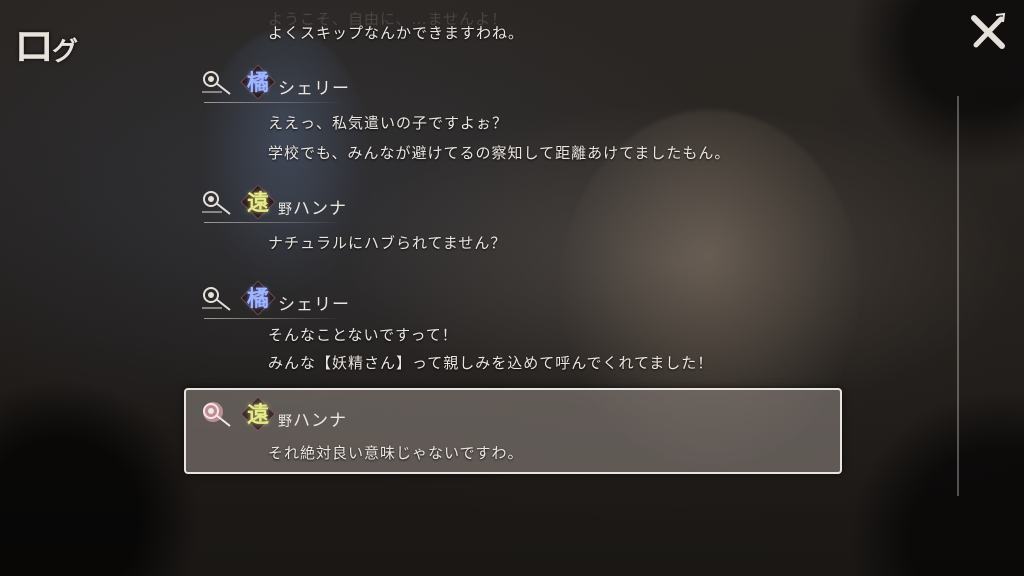  I want to click on dialogue-line: 学校でも、みんなが避けてるの察知して距離あけてましたもん。, so click(499, 153).